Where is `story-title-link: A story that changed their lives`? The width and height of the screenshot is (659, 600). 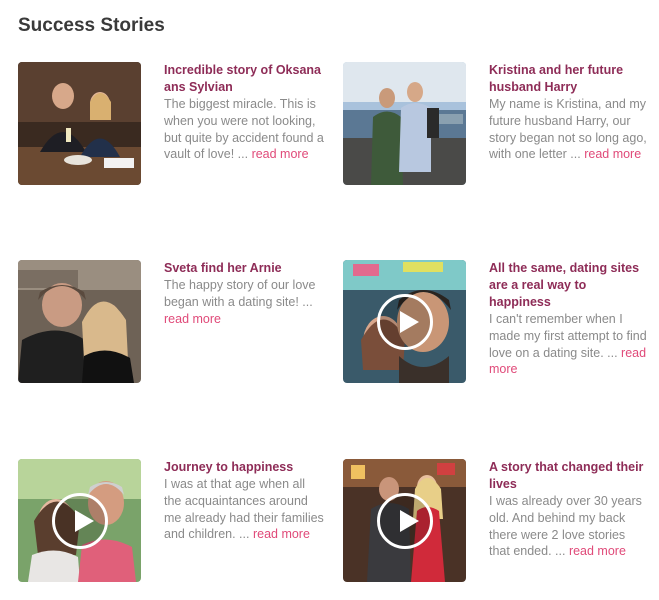 story-title-link: A story that changed their lives is located at coordinates (569, 476).